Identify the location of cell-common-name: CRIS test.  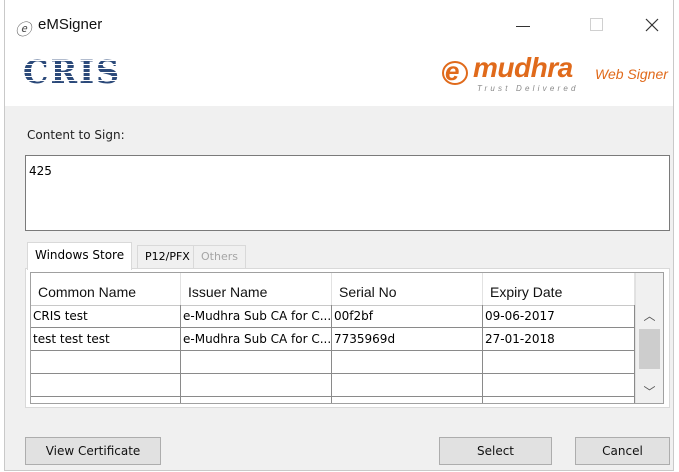
(106, 316).